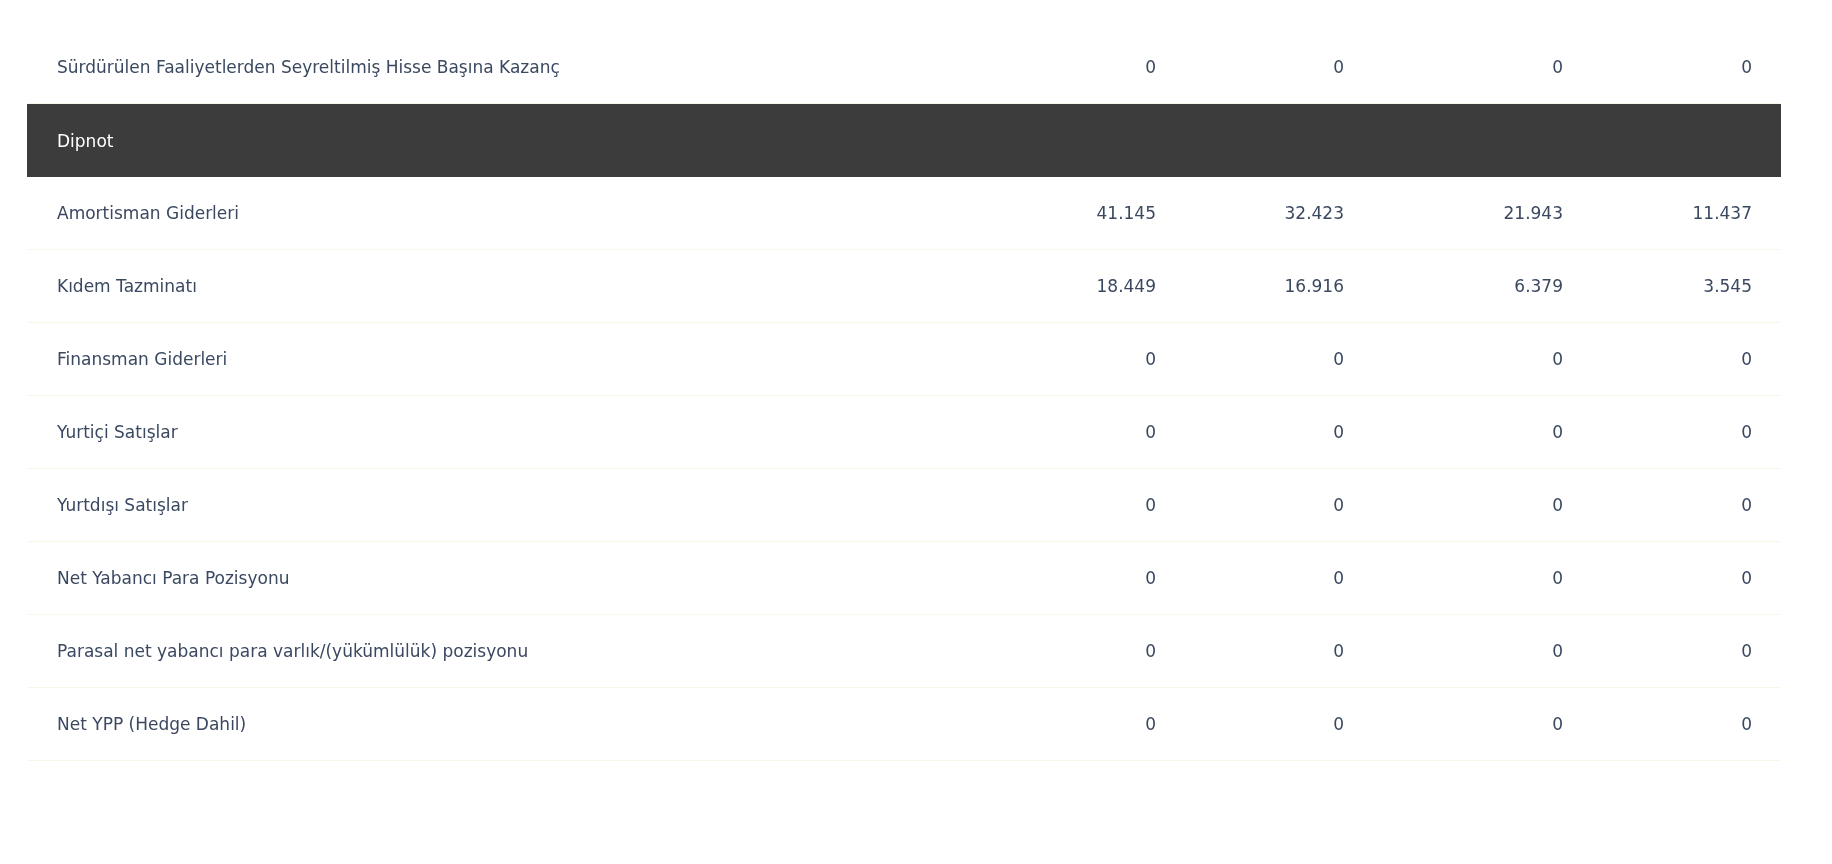  What do you see at coordinates (174, 578) in the screenshot?
I see `row-label: Net Yabancı Para Pozisyonu` at bounding box center [174, 578].